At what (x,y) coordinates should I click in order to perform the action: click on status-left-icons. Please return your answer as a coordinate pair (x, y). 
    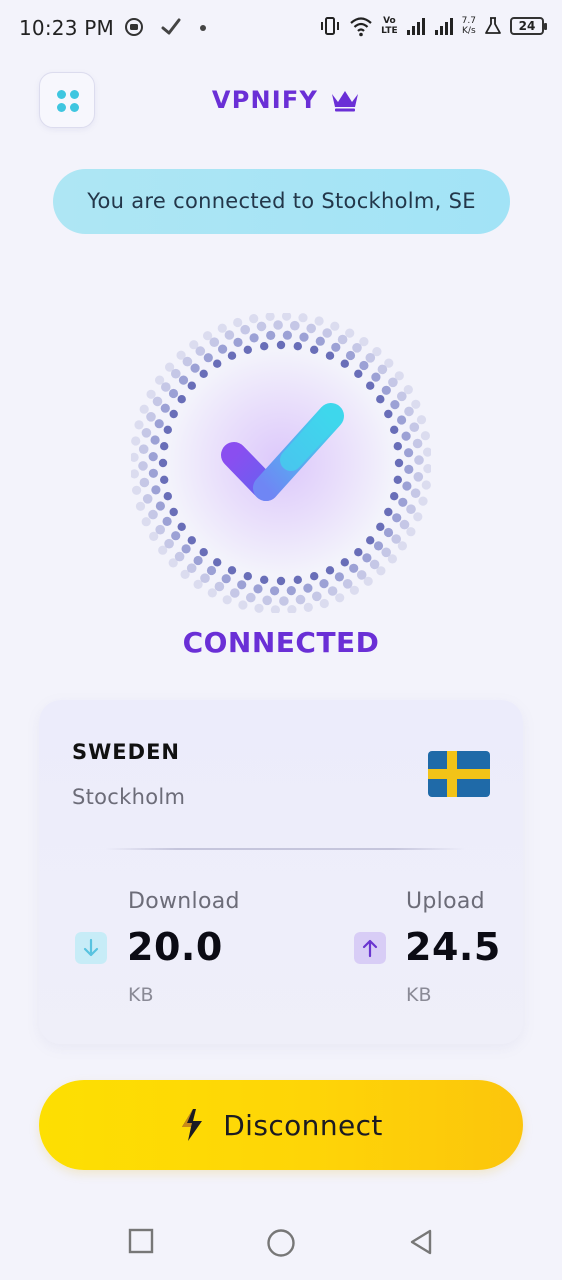
    Looking at the image, I should click on (166, 27).